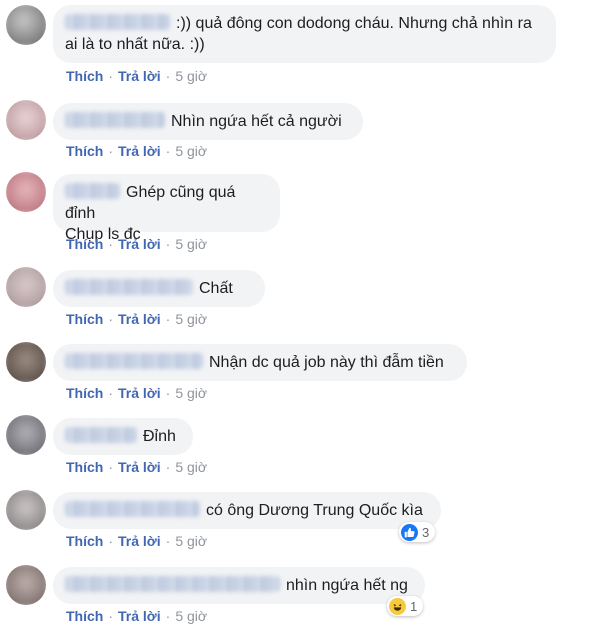 The height and width of the screenshot is (629, 600). Describe the element at coordinates (409, 532) in the screenshot. I see `like-reaction-icon` at that location.